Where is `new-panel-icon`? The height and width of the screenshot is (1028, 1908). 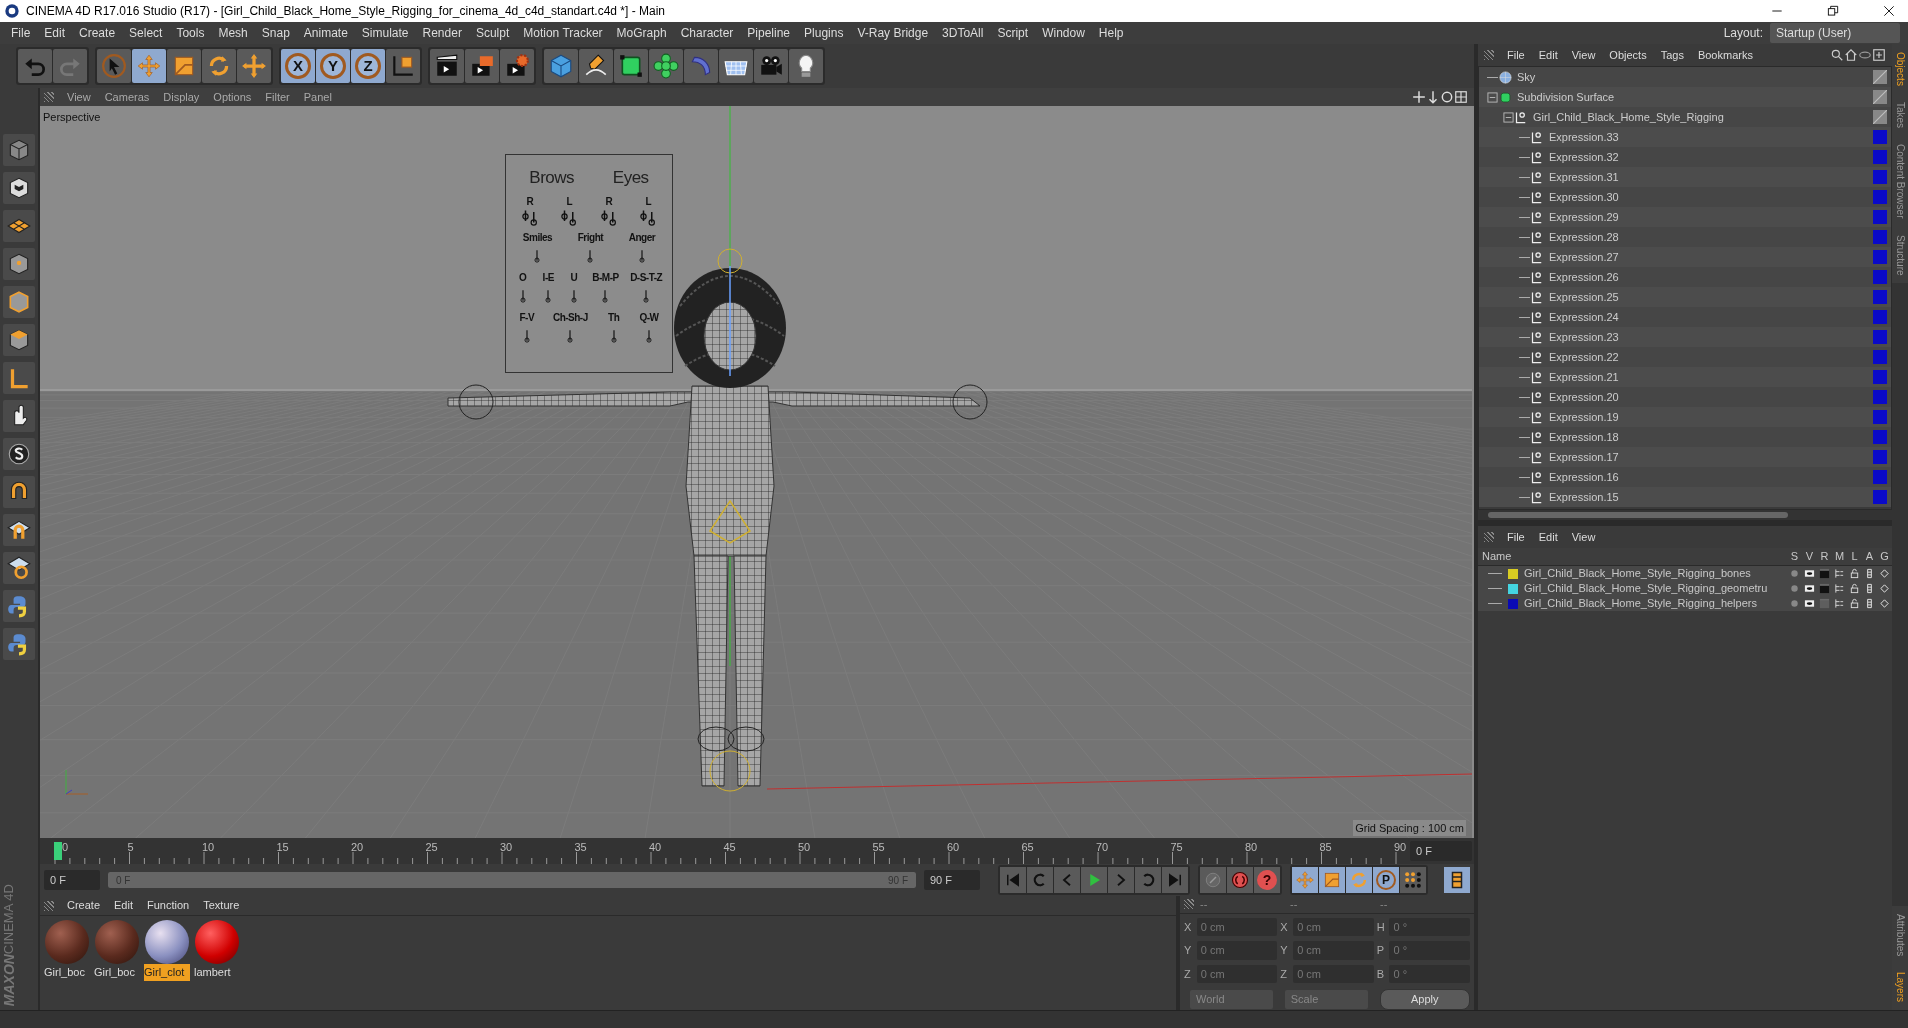 new-panel-icon is located at coordinates (1879, 55).